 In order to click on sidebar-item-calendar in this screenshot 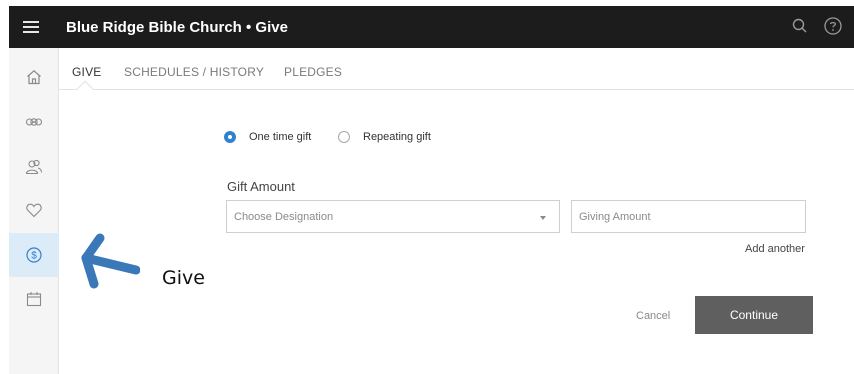, I will do `click(34, 299)`.